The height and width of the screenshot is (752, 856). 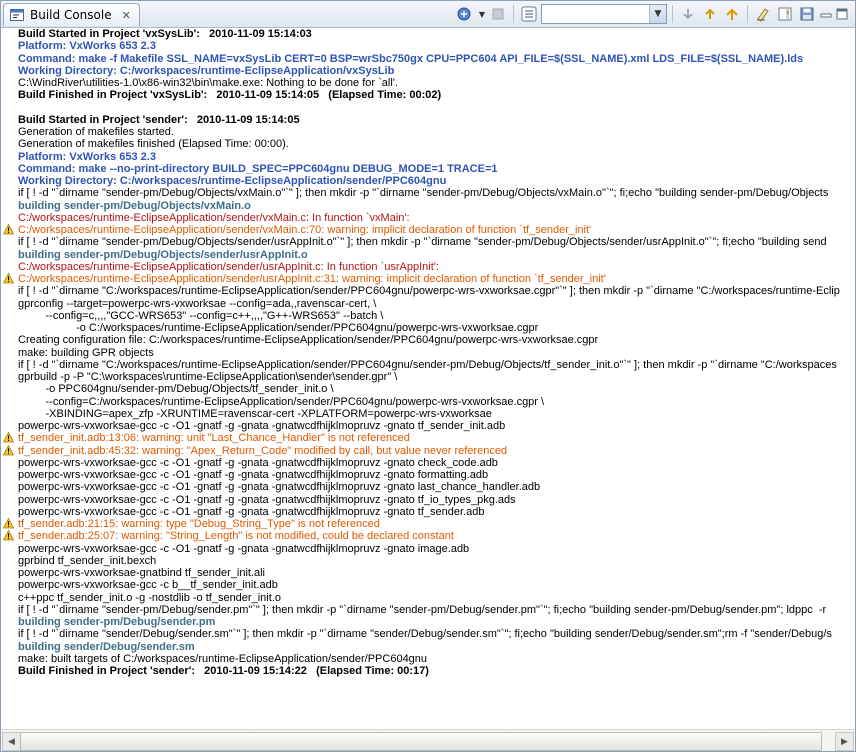 I want to click on view-toolbar: ▼ ▼, so click(x=652, y=14).